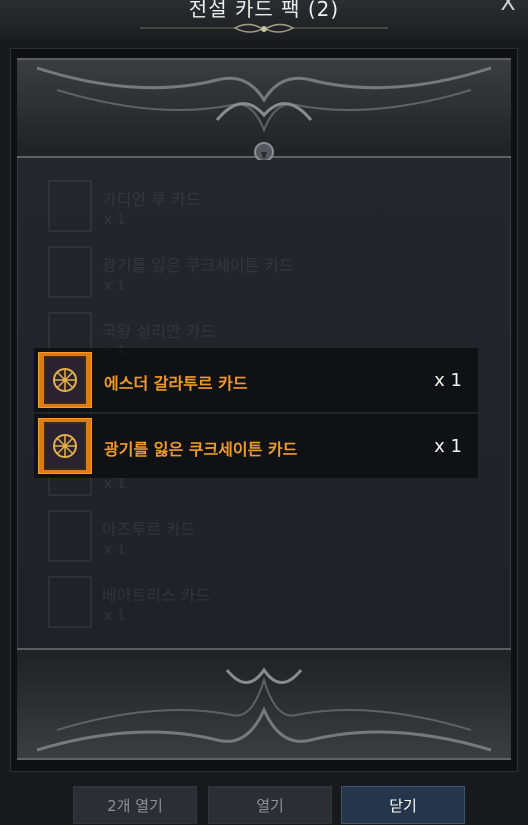 The width and height of the screenshot is (528, 825). I want to click on bottom-ornament-plate, so click(264, 704).